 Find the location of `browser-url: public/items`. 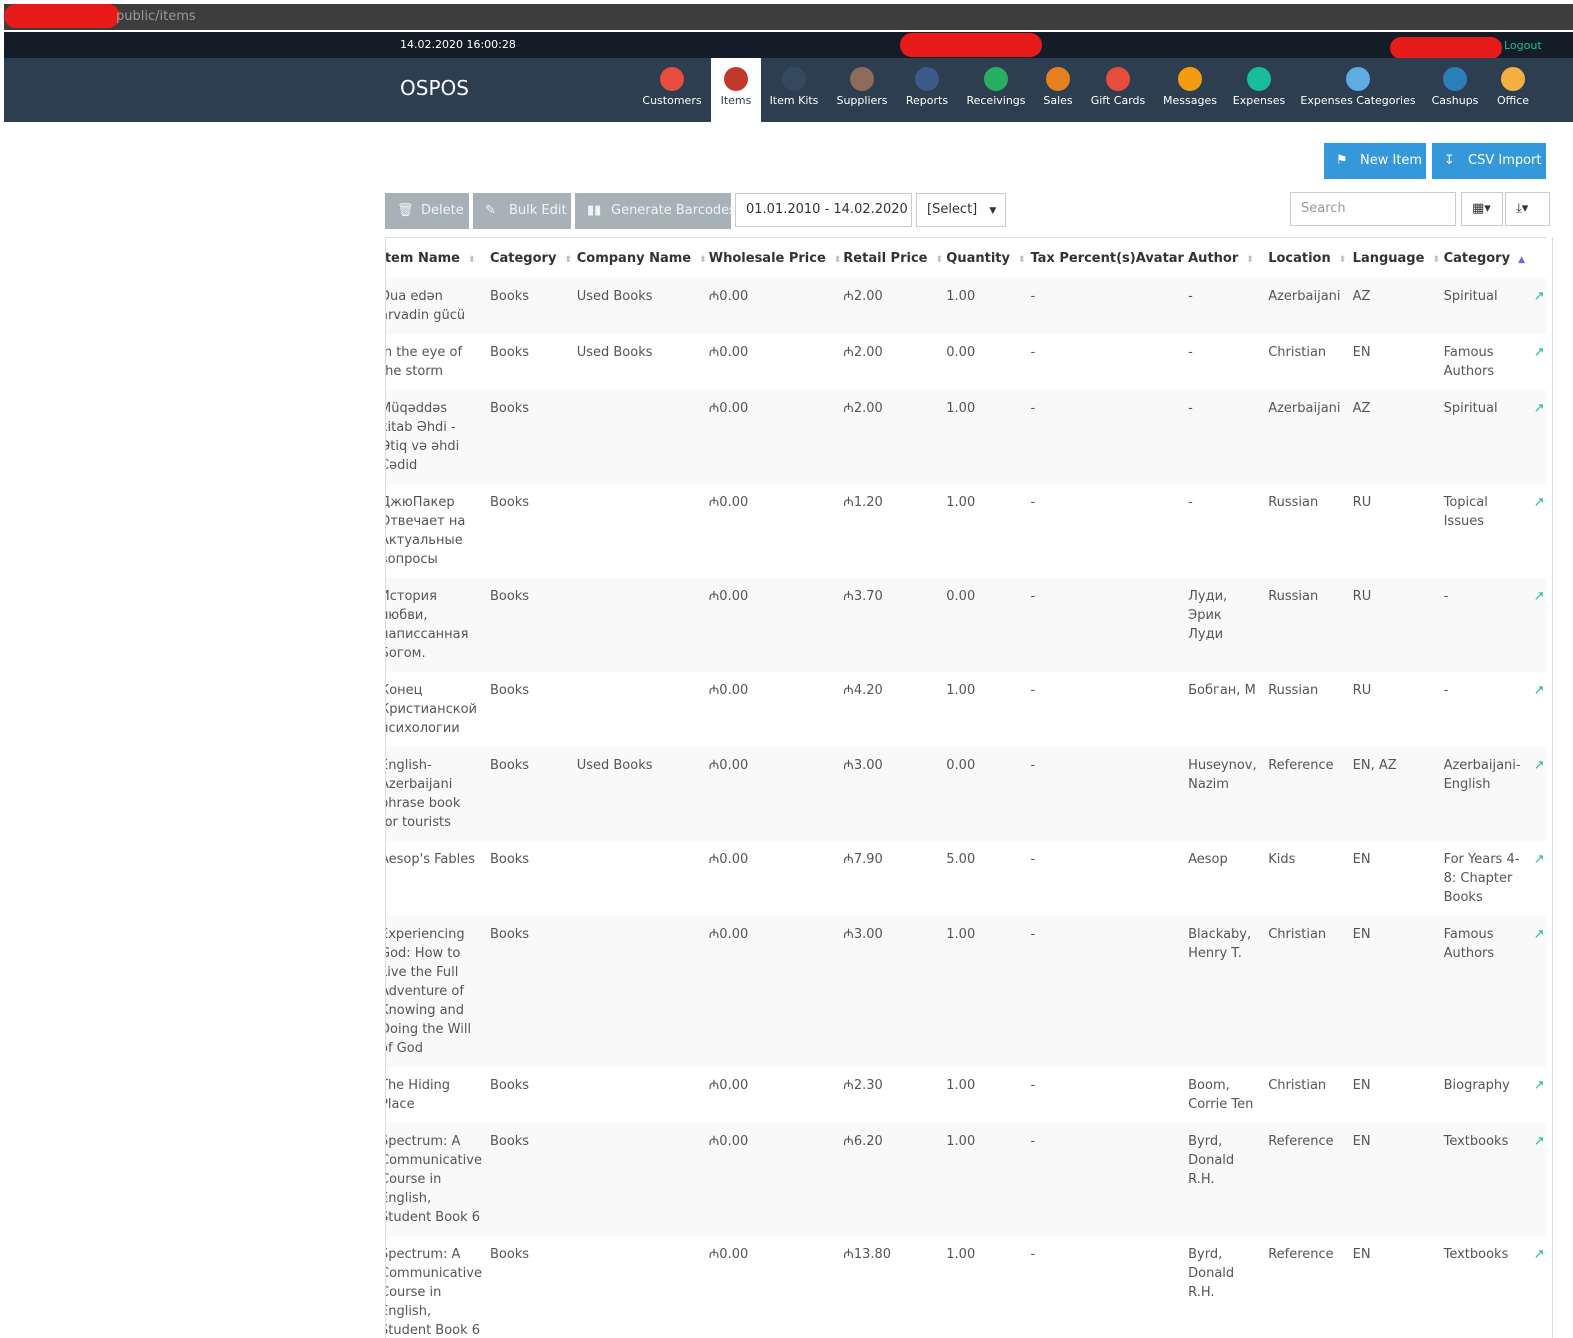

browser-url: public/items is located at coordinates (156, 16).